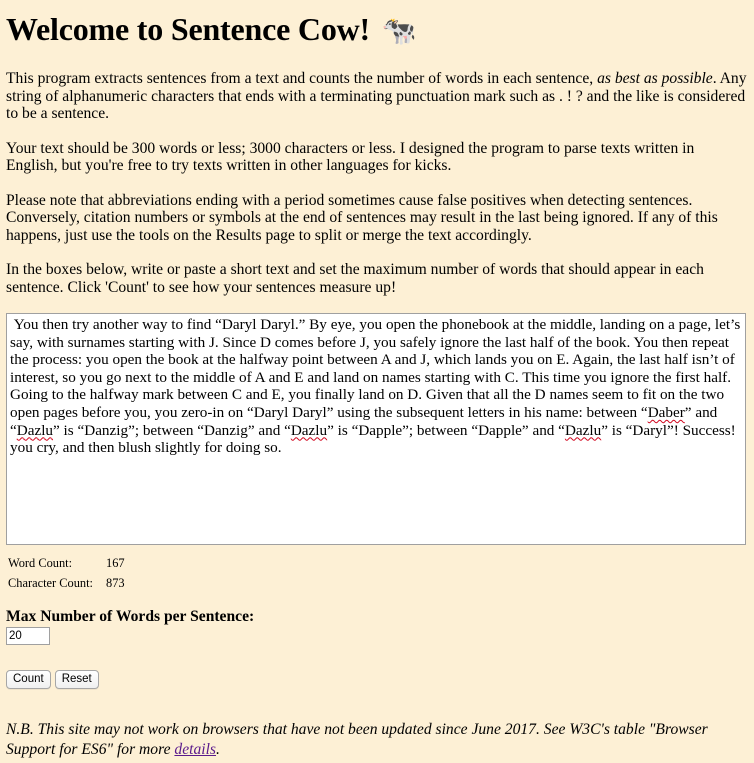  What do you see at coordinates (377, 583) in the screenshot?
I see `character-count-row: Character Count: 873` at bounding box center [377, 583].